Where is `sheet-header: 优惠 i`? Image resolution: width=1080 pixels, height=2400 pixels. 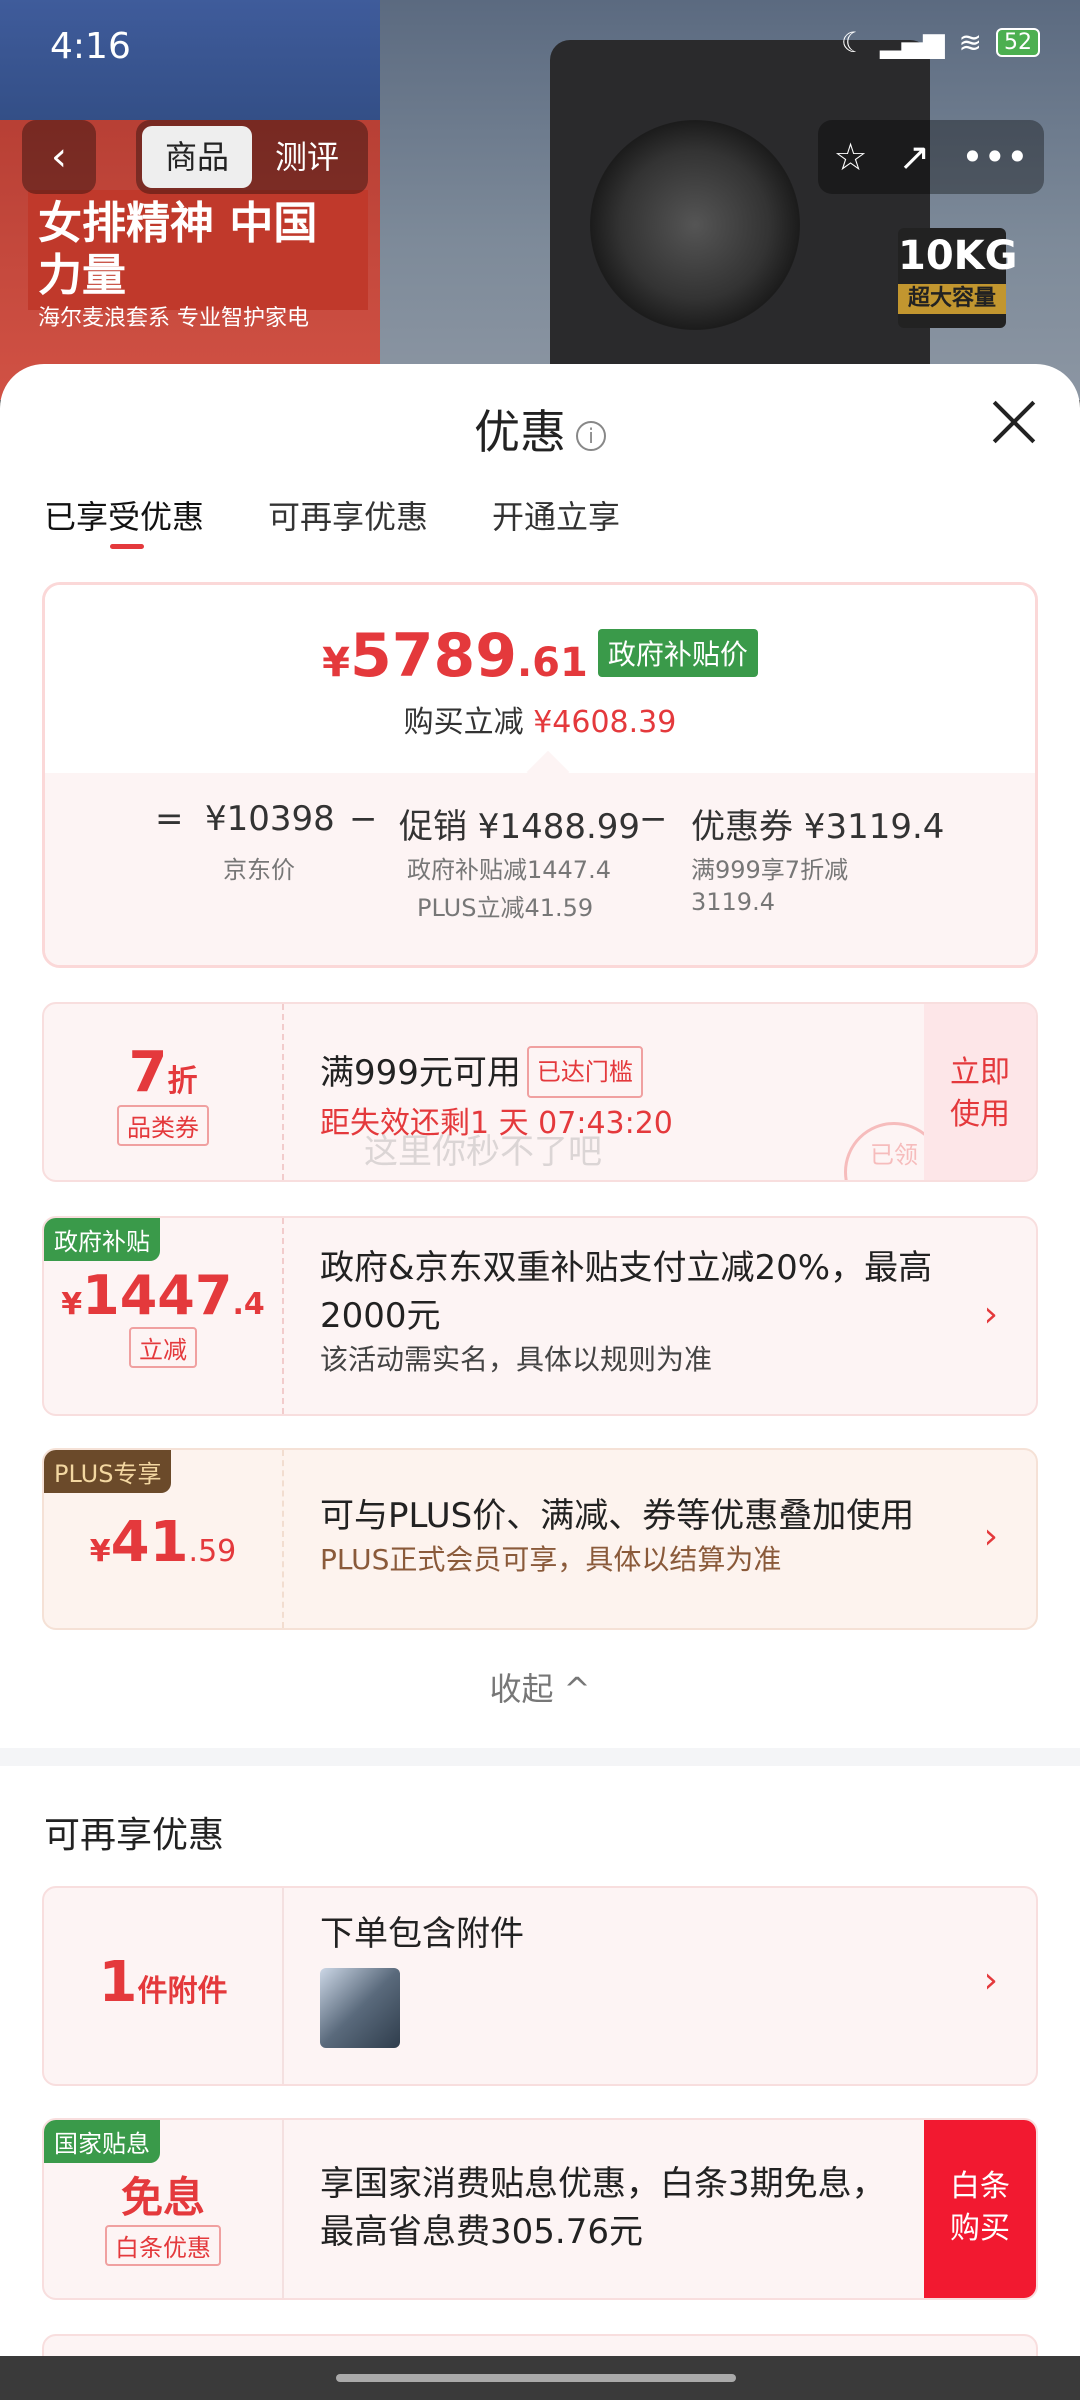 sheet-header: 优惠 i is located at coordinates (540, 412).